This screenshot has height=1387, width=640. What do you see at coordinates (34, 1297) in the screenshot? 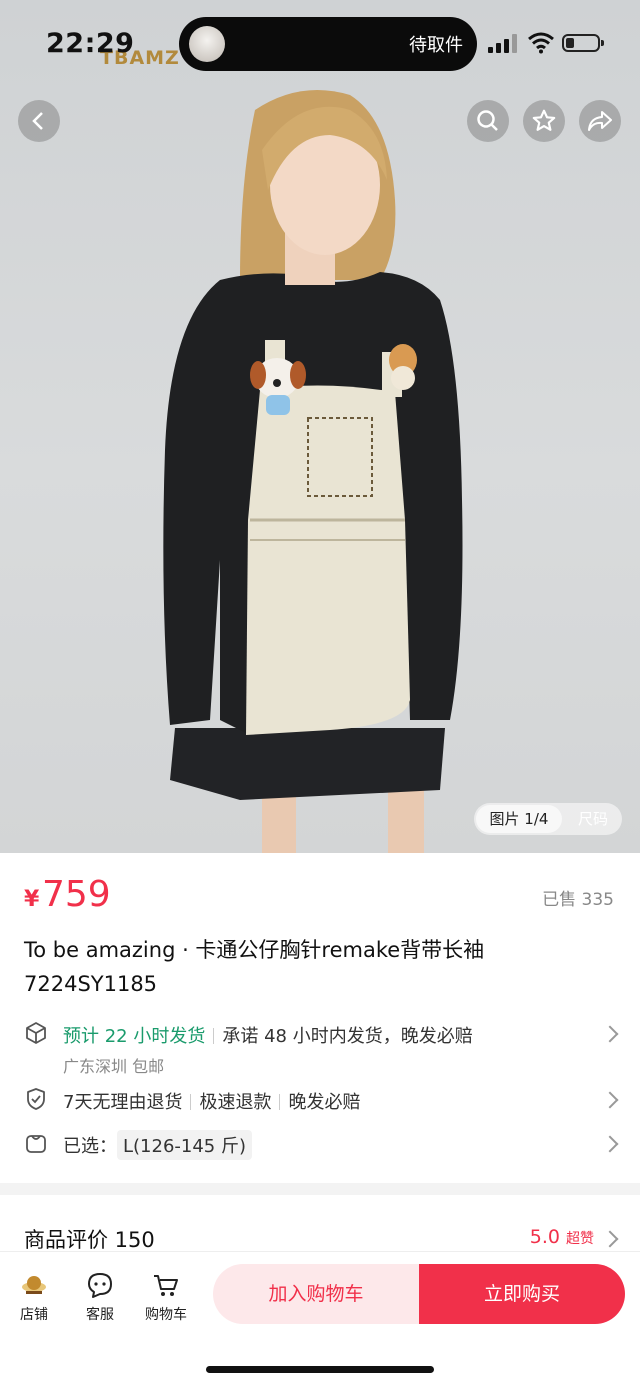
I see `store-button: 店铺` at bounding box center [34, 1297].